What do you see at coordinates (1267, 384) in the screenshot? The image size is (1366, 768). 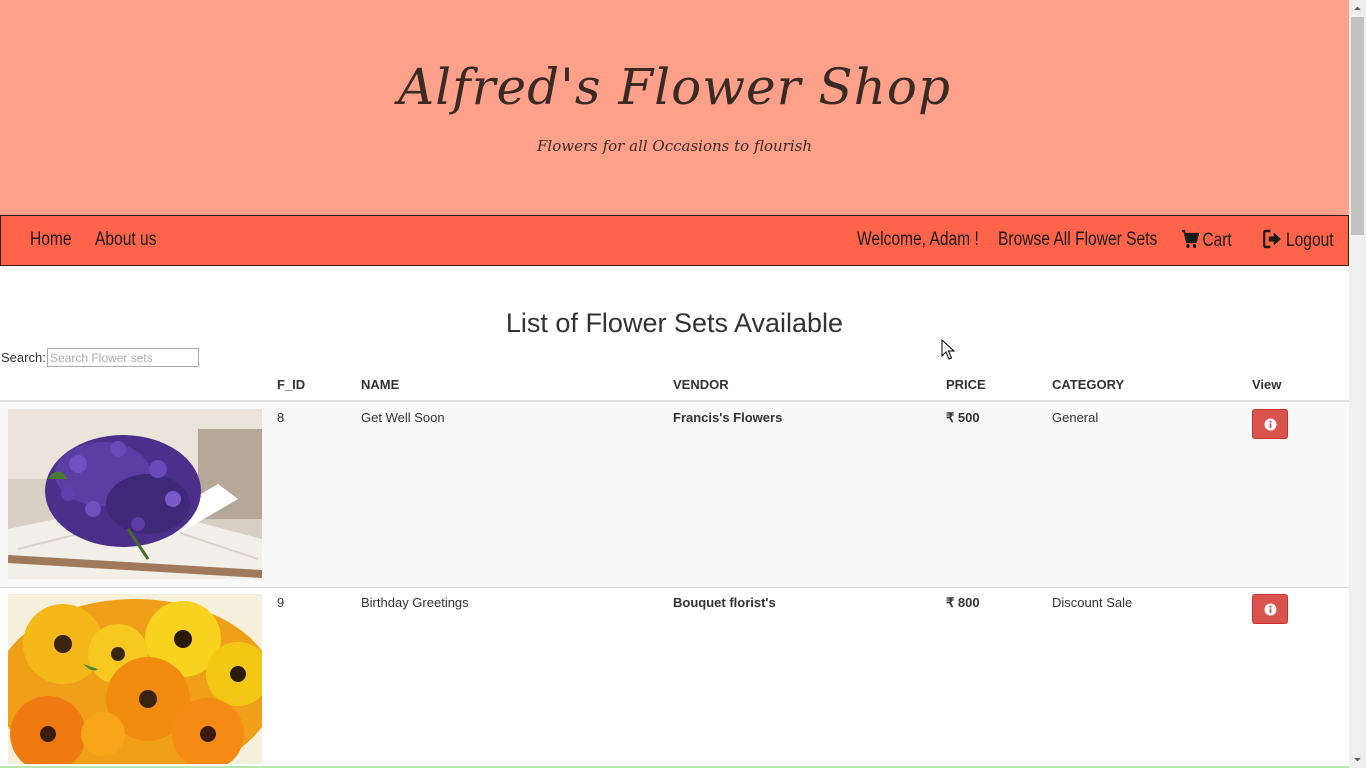 I see `column-header-view: View` at bounding box center [1267, 384].